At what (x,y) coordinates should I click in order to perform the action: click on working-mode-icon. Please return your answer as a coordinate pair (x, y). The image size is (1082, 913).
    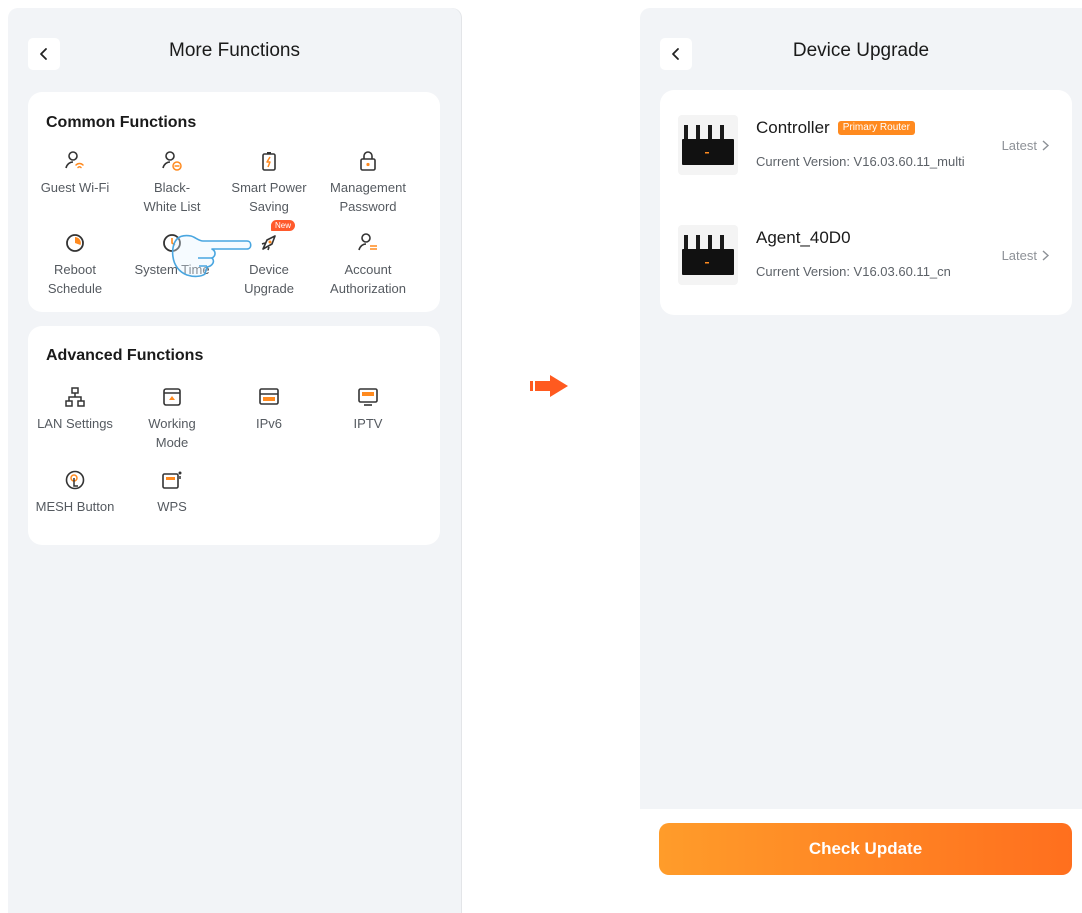
    Looking at the image, I should click on (172, 397).